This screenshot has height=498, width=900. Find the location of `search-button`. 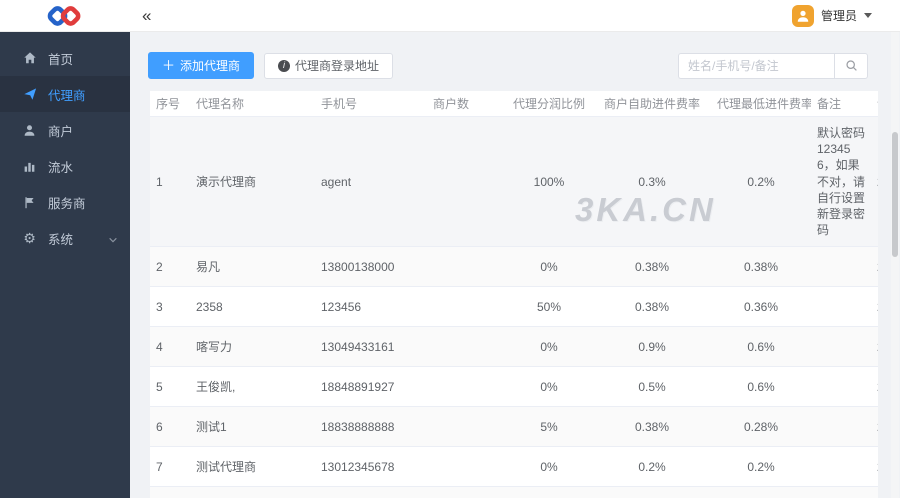

search-button is located at coordinates (851, 65).